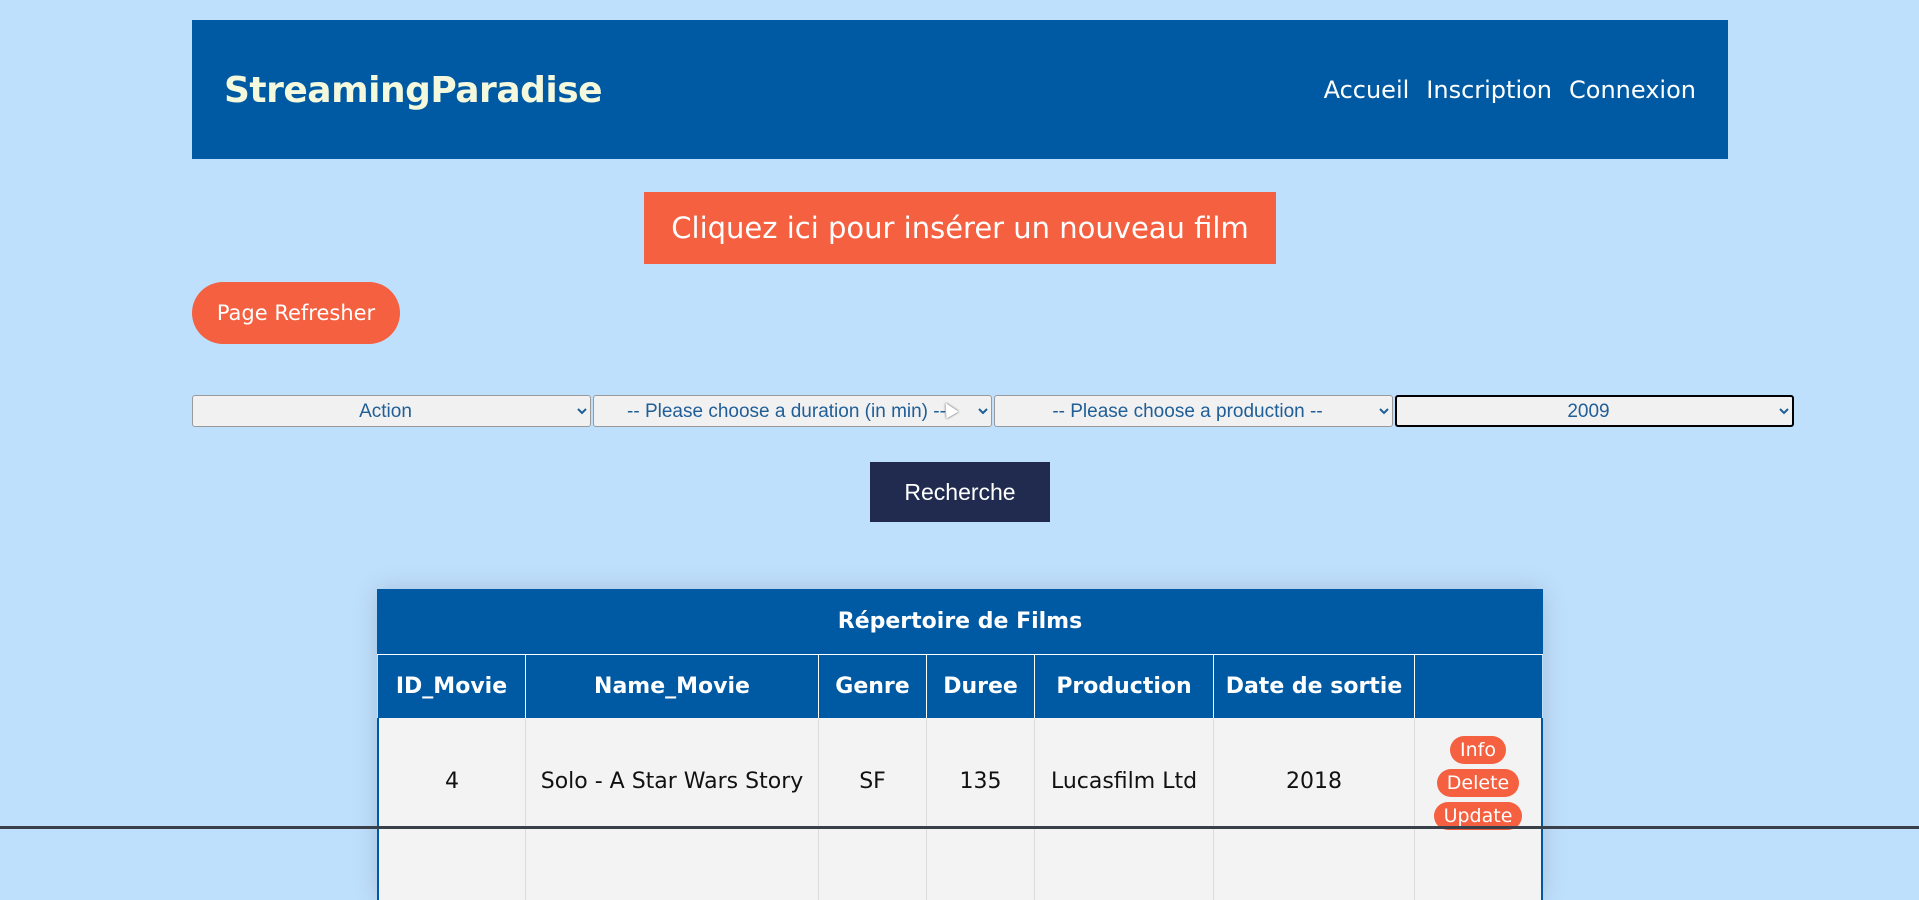  What do you see at coordinates (1193, 411) in the screenshot?
I see `production-select: -- Please choose a production --` at bounding box center [1193, 411].